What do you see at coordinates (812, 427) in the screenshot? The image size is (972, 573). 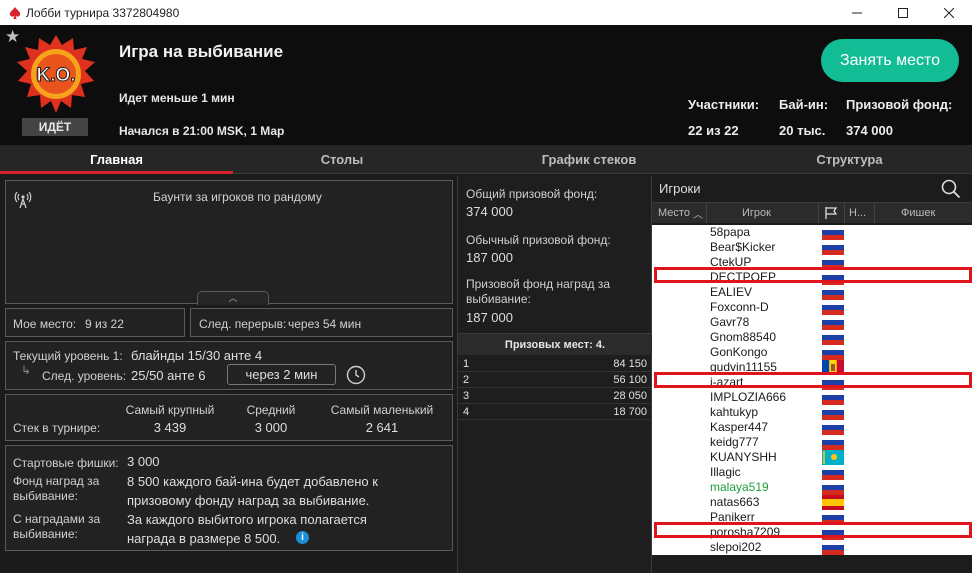 I see `player-row: Kasper447` at bounding box center [812, 427].